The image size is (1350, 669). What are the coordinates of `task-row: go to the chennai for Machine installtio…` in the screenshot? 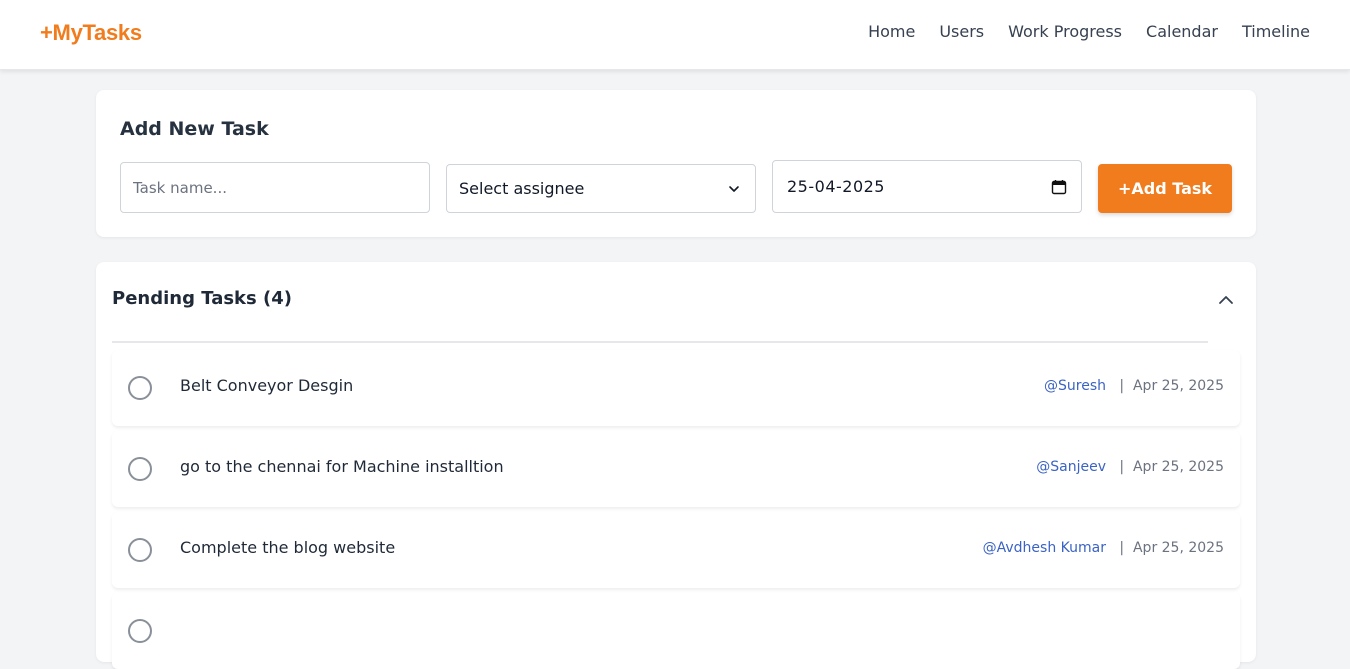 It's located at (676, 469).